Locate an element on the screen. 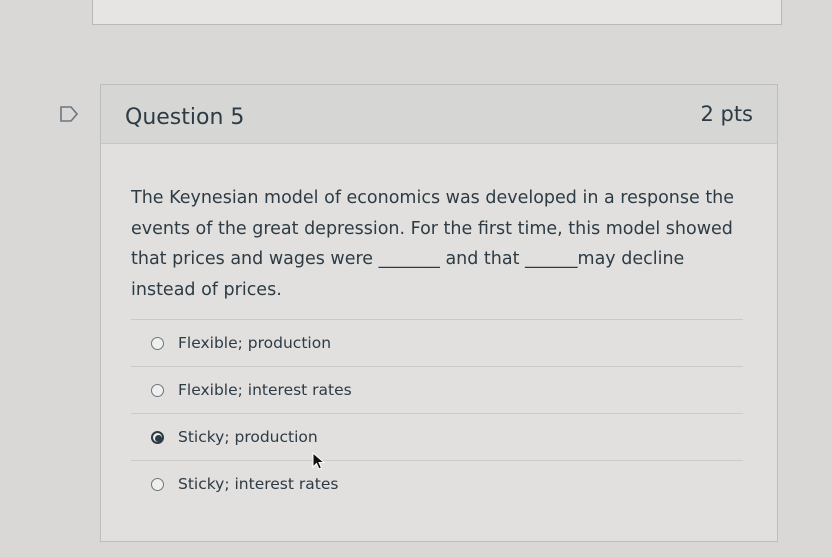 This screenshot has width=832, height=557. mouse-pointer-icon is located at coordinates (319, 461).